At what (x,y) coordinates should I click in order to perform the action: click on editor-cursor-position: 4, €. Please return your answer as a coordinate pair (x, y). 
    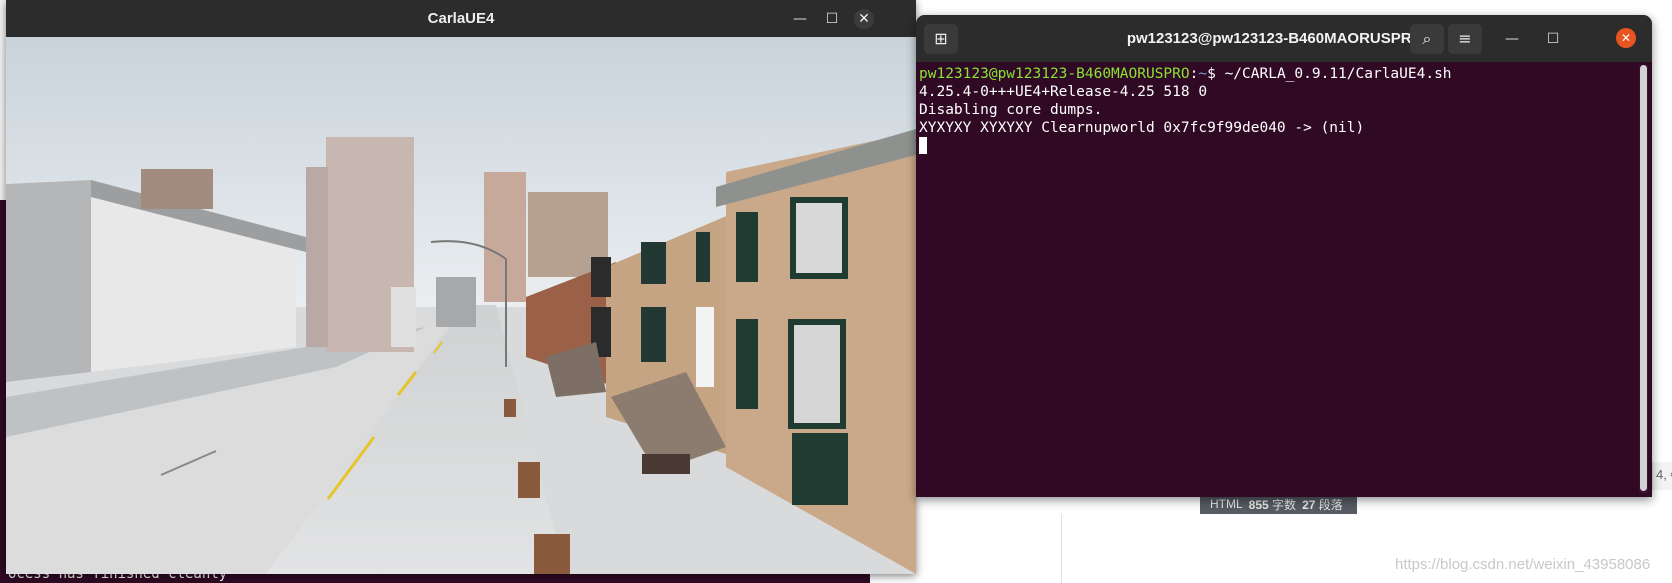
    Looking at the image, I should click on (1662, 476).